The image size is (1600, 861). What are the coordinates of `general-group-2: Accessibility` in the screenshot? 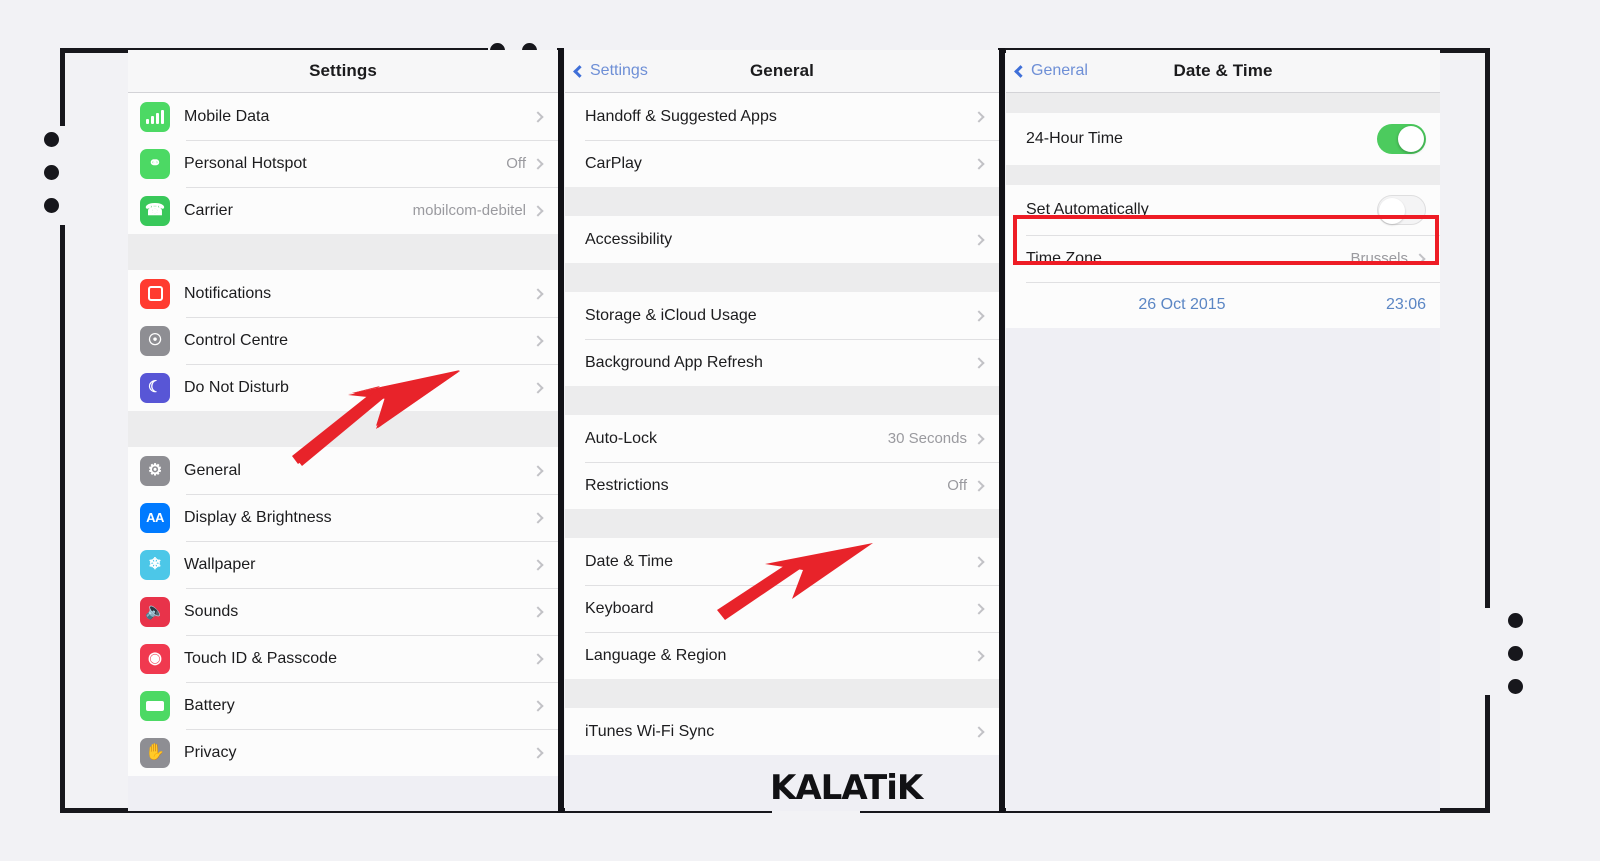 It's located at (782, 239).